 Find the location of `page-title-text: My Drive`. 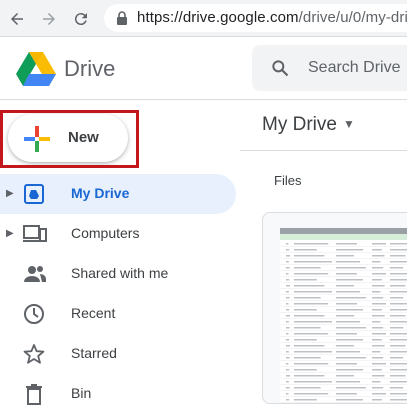

page-title-text: My Drive is located at coordinates (299, 124).